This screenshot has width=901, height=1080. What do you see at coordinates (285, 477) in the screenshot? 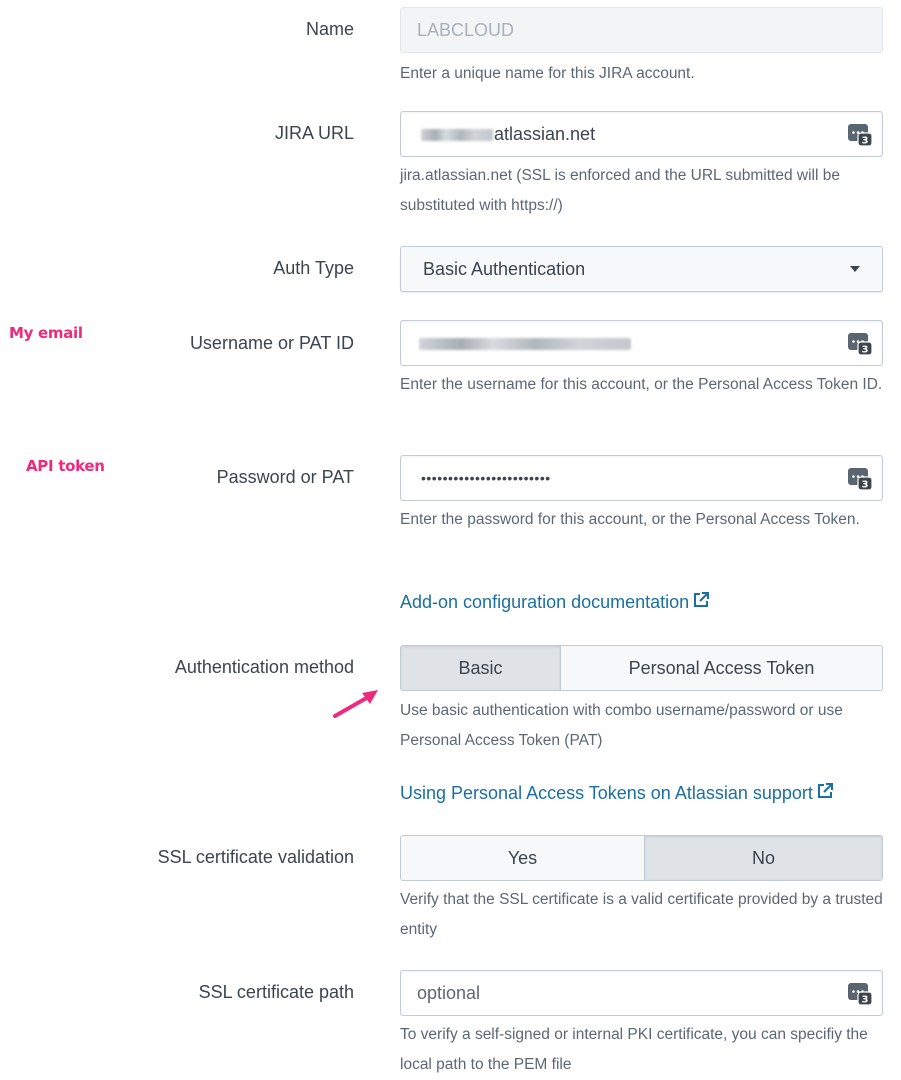
I see `password-label: Password or PAT` at bounding box center [285, 477].